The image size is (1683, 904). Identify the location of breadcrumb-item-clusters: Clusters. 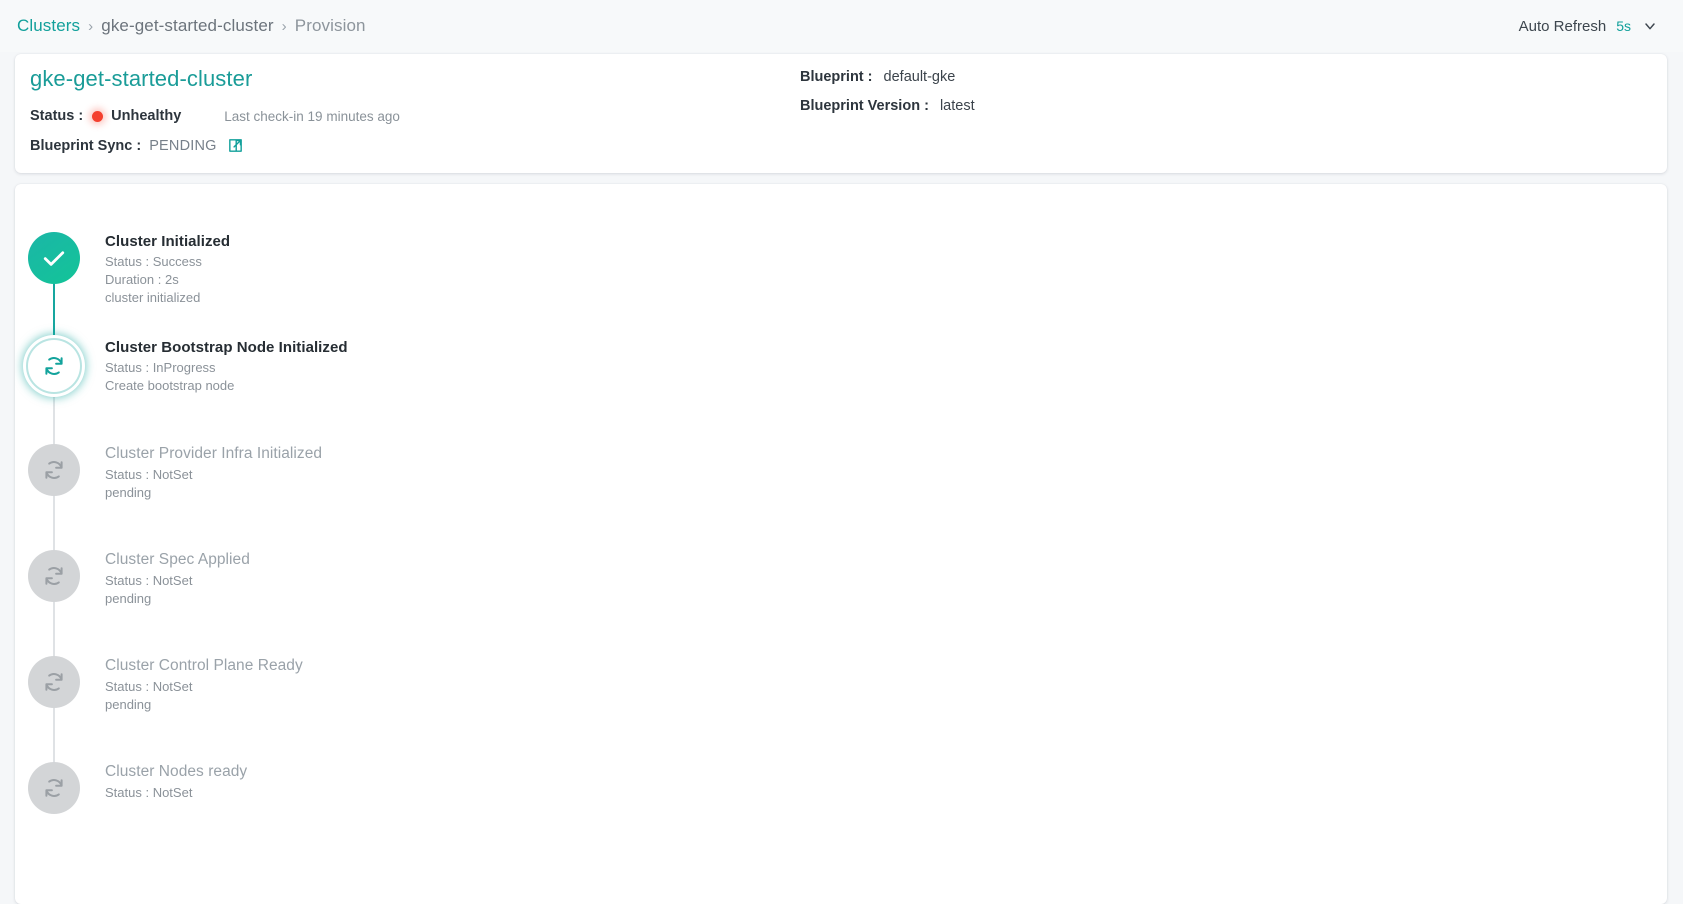
(48, 26).